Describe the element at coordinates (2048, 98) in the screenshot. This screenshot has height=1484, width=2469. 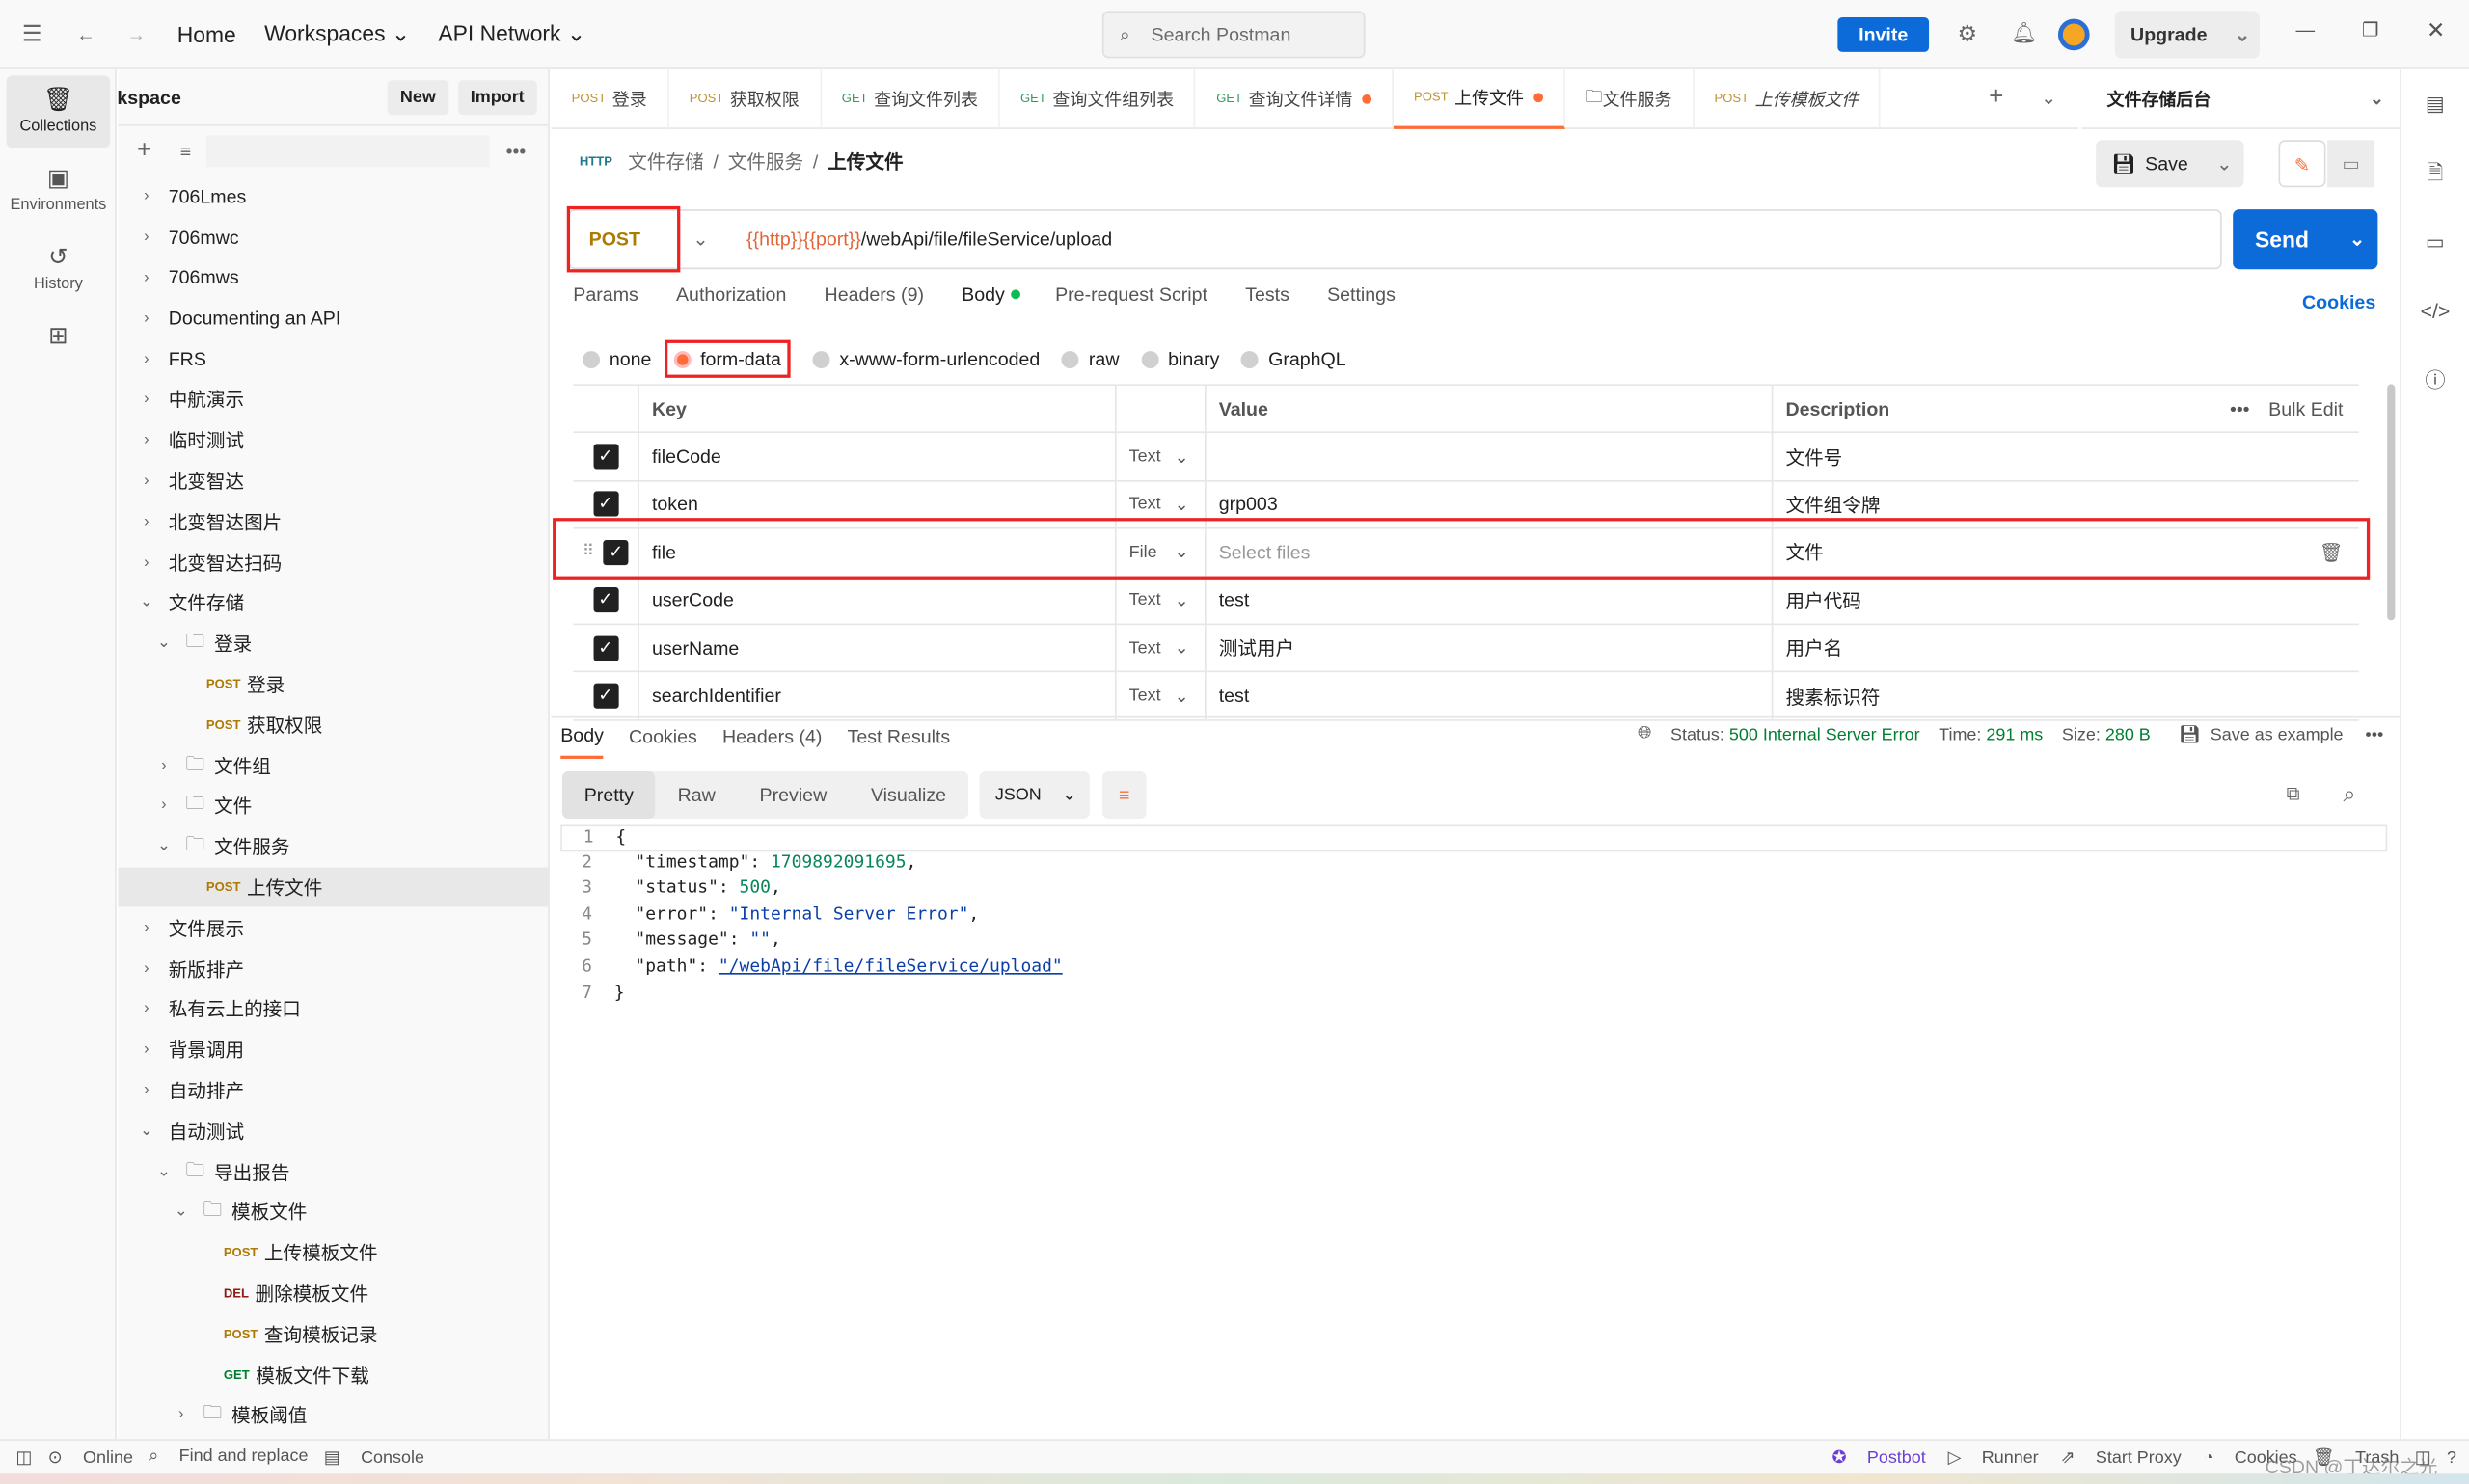
I see `tabs-dropdown-icon: ⌄` at that location.